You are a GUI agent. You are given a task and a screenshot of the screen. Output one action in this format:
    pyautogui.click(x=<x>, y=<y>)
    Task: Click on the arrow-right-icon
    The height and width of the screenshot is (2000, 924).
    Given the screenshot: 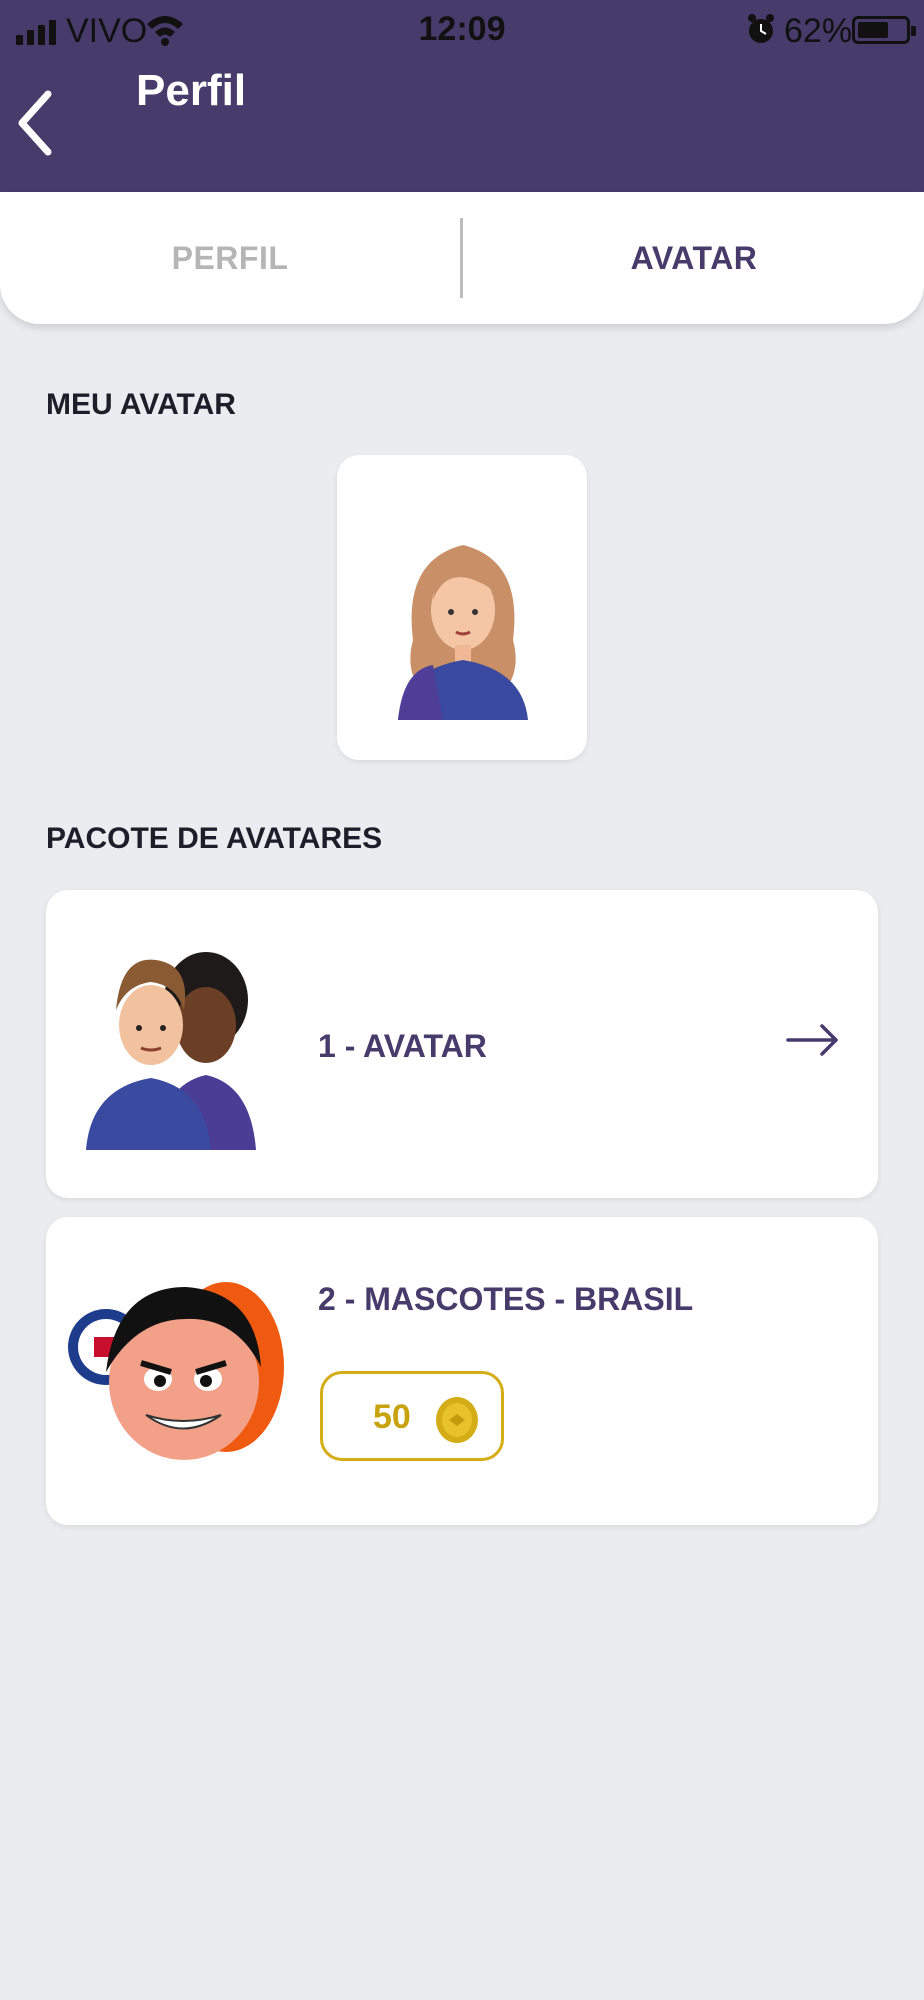 What is the action you would take?
    pyautogui.click(x=813, y=1040)
    